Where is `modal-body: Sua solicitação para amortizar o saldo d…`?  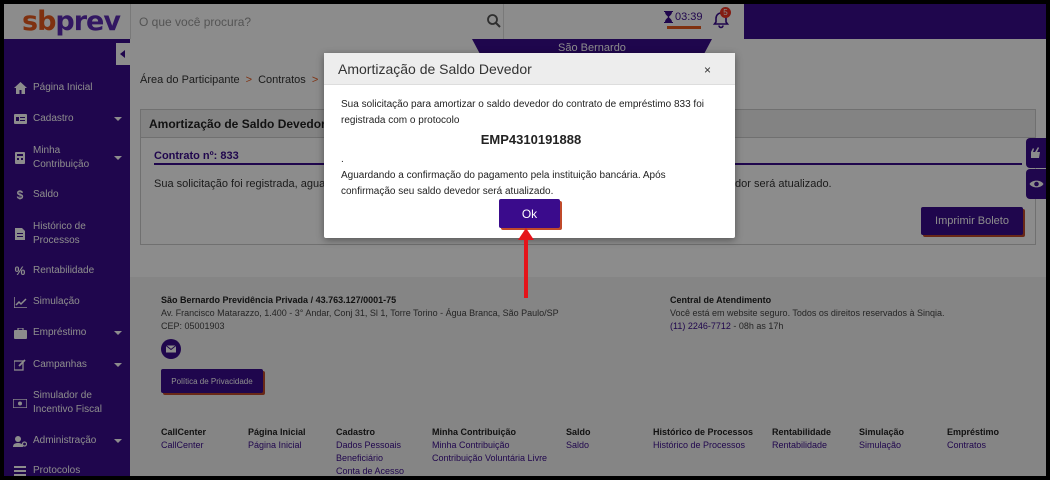
modal-body: Sua solicitação para amortizar o saldo d… is located at coordinates (531, 148).